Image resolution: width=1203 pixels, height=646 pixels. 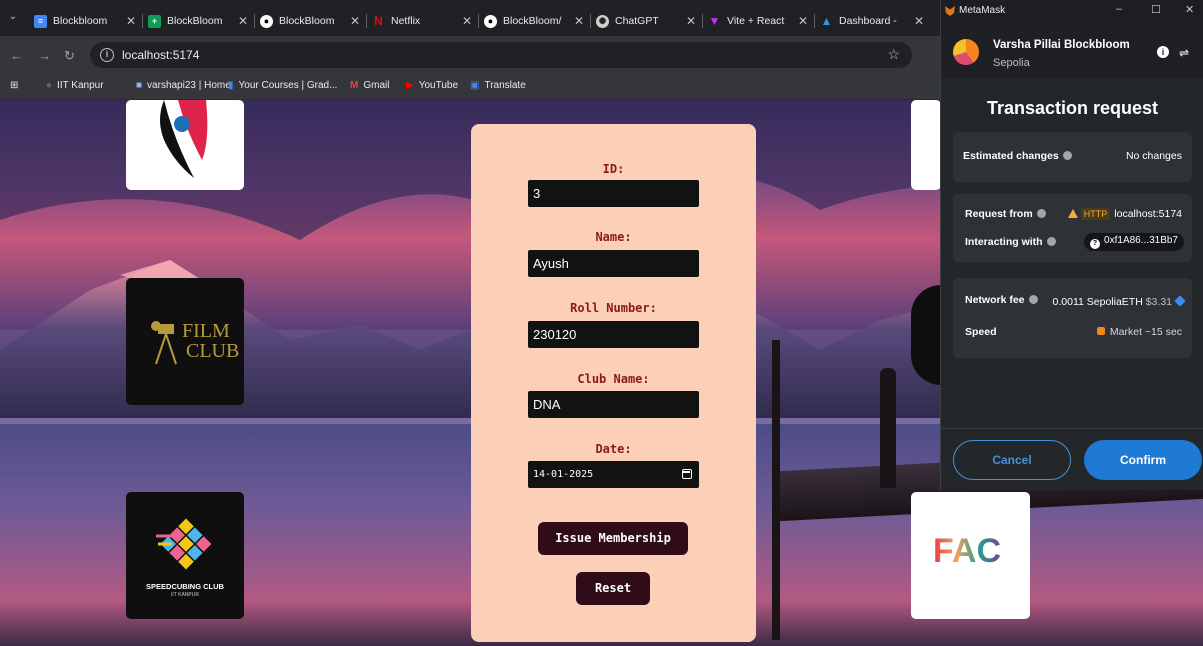 I want to click on settings-sliders-icon: ⇌, so click(x=1184, y=53).